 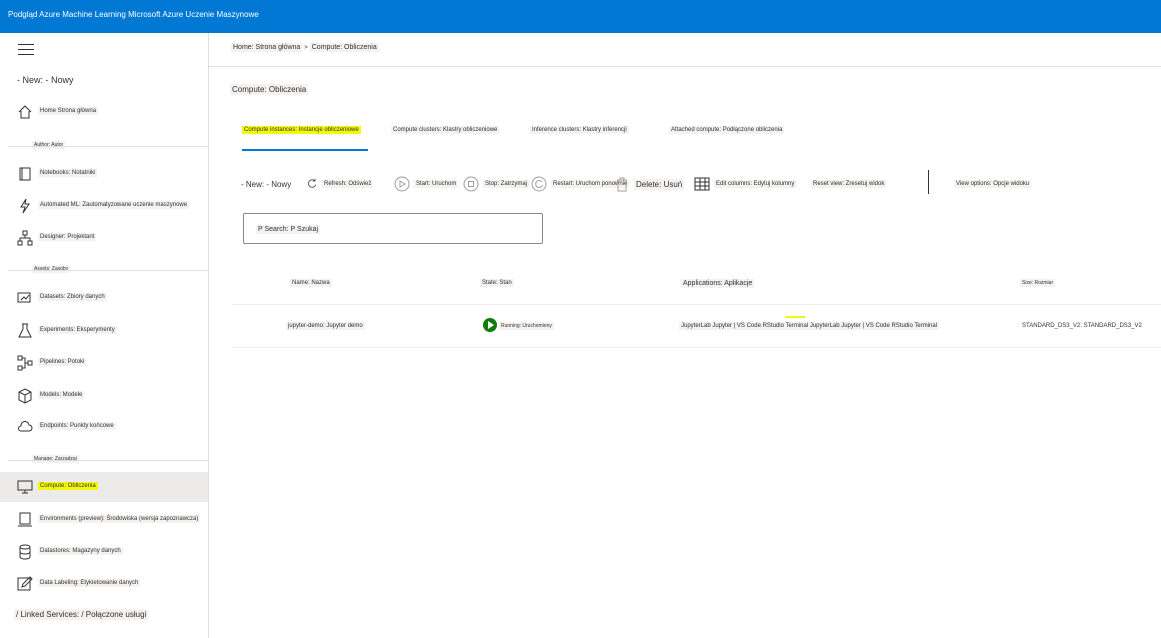 I want to click on toolbar-separator, so click(x=928, y=182).